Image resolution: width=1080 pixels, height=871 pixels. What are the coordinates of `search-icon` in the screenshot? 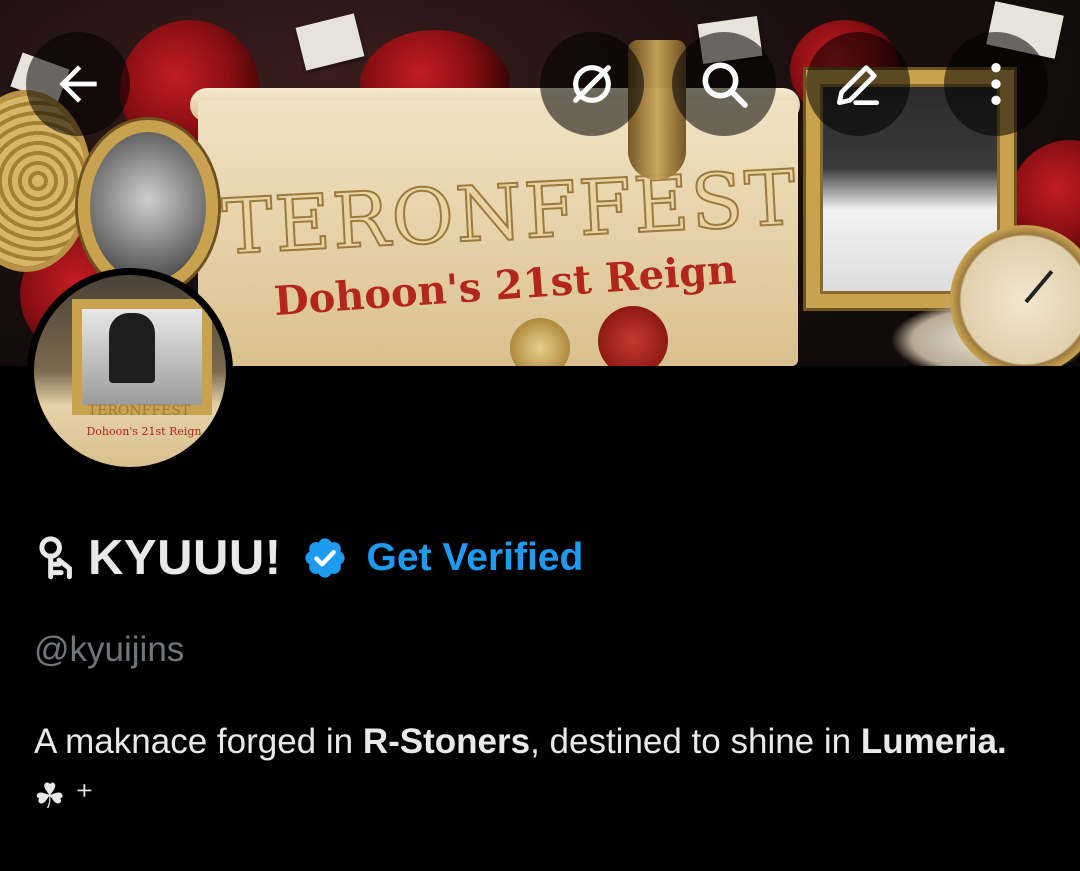 It's located at (725, 85).